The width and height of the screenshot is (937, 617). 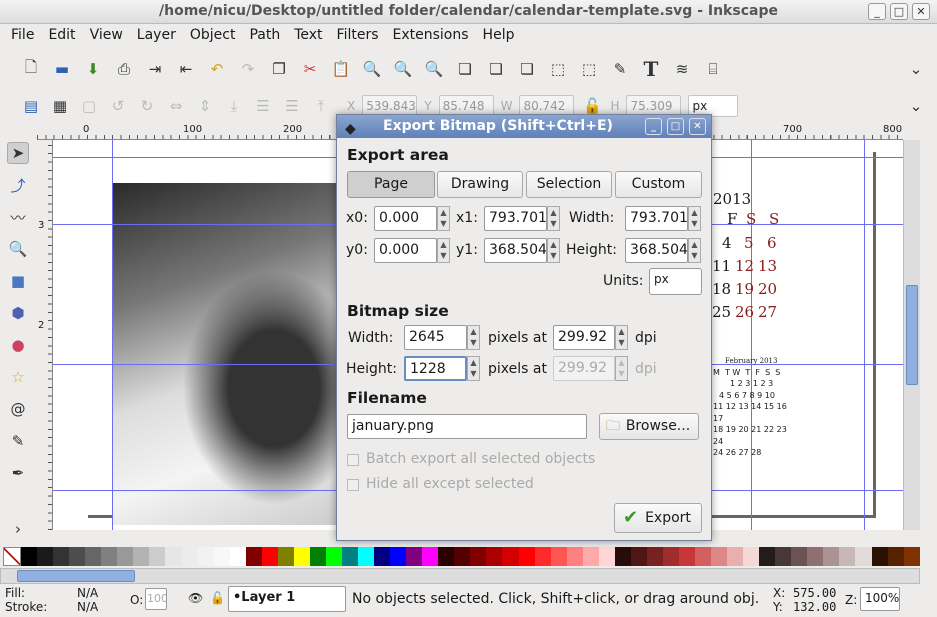 What do you see at coordinates (217, 69) in the screenshot?
I see `undo-icon: ↶` at bounding box center [217, 69].